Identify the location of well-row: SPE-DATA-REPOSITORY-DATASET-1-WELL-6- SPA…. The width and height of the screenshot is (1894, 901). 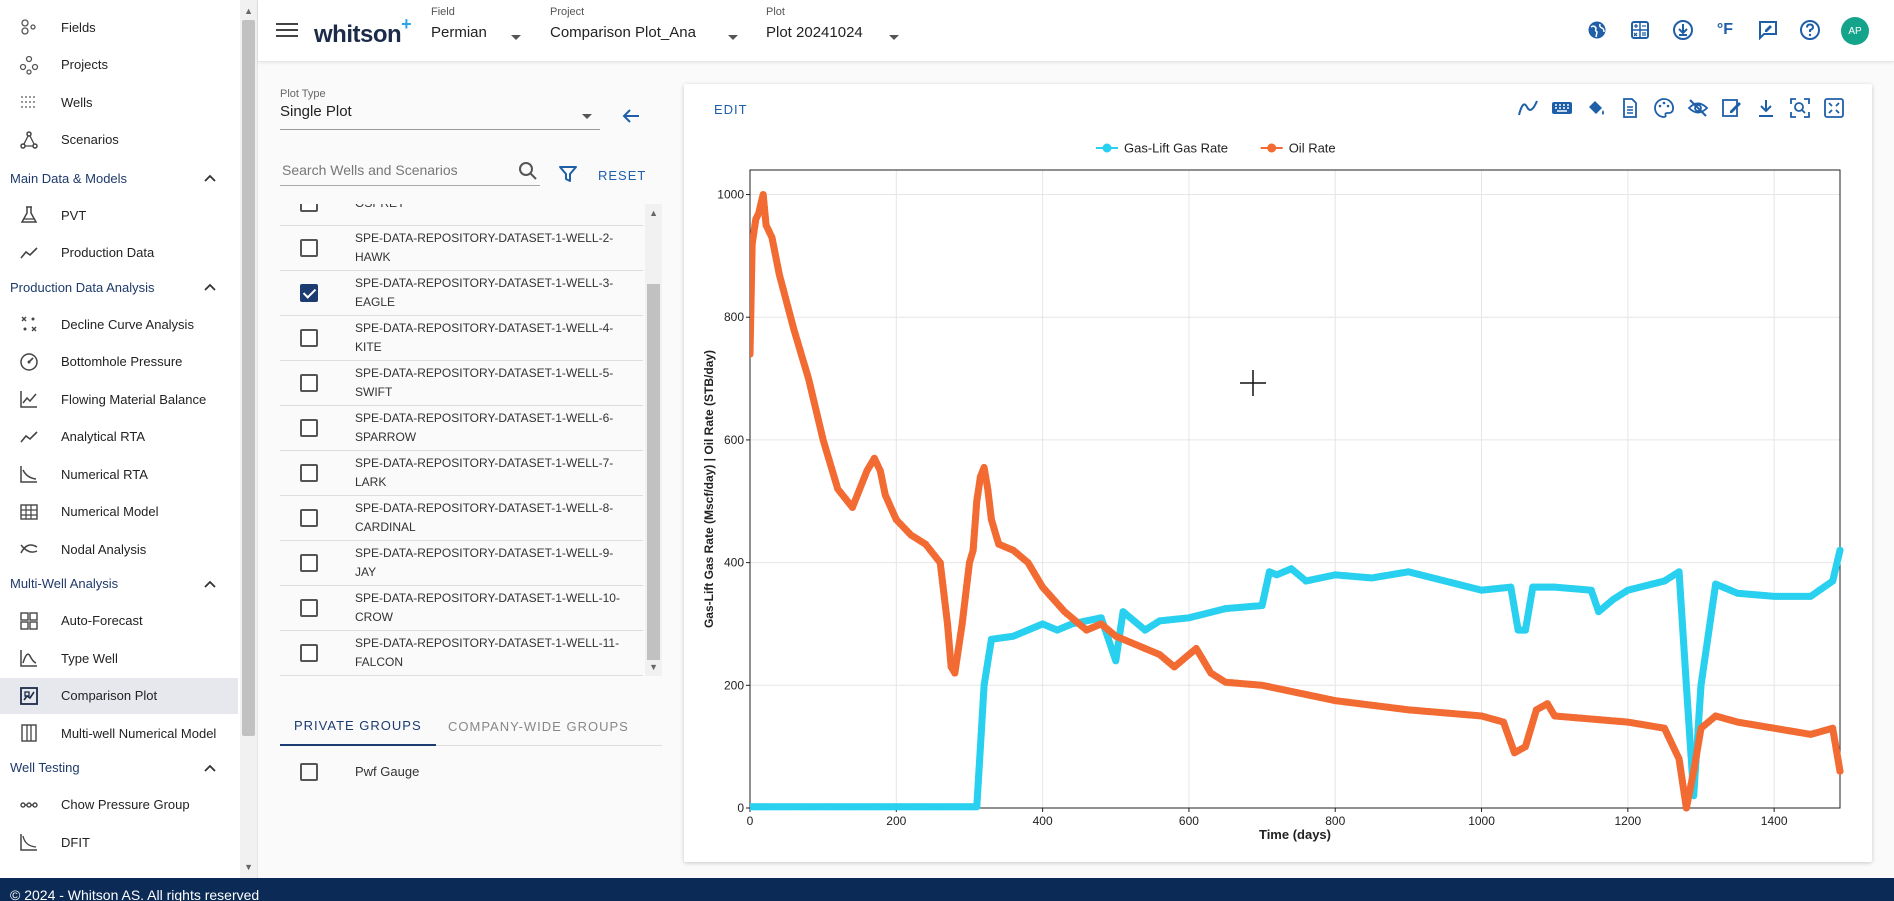
(461, 428).